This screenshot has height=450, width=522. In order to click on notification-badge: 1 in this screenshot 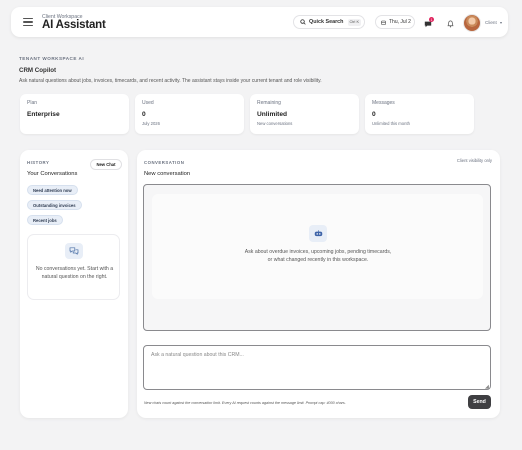, I will do `click(431, 19)`.